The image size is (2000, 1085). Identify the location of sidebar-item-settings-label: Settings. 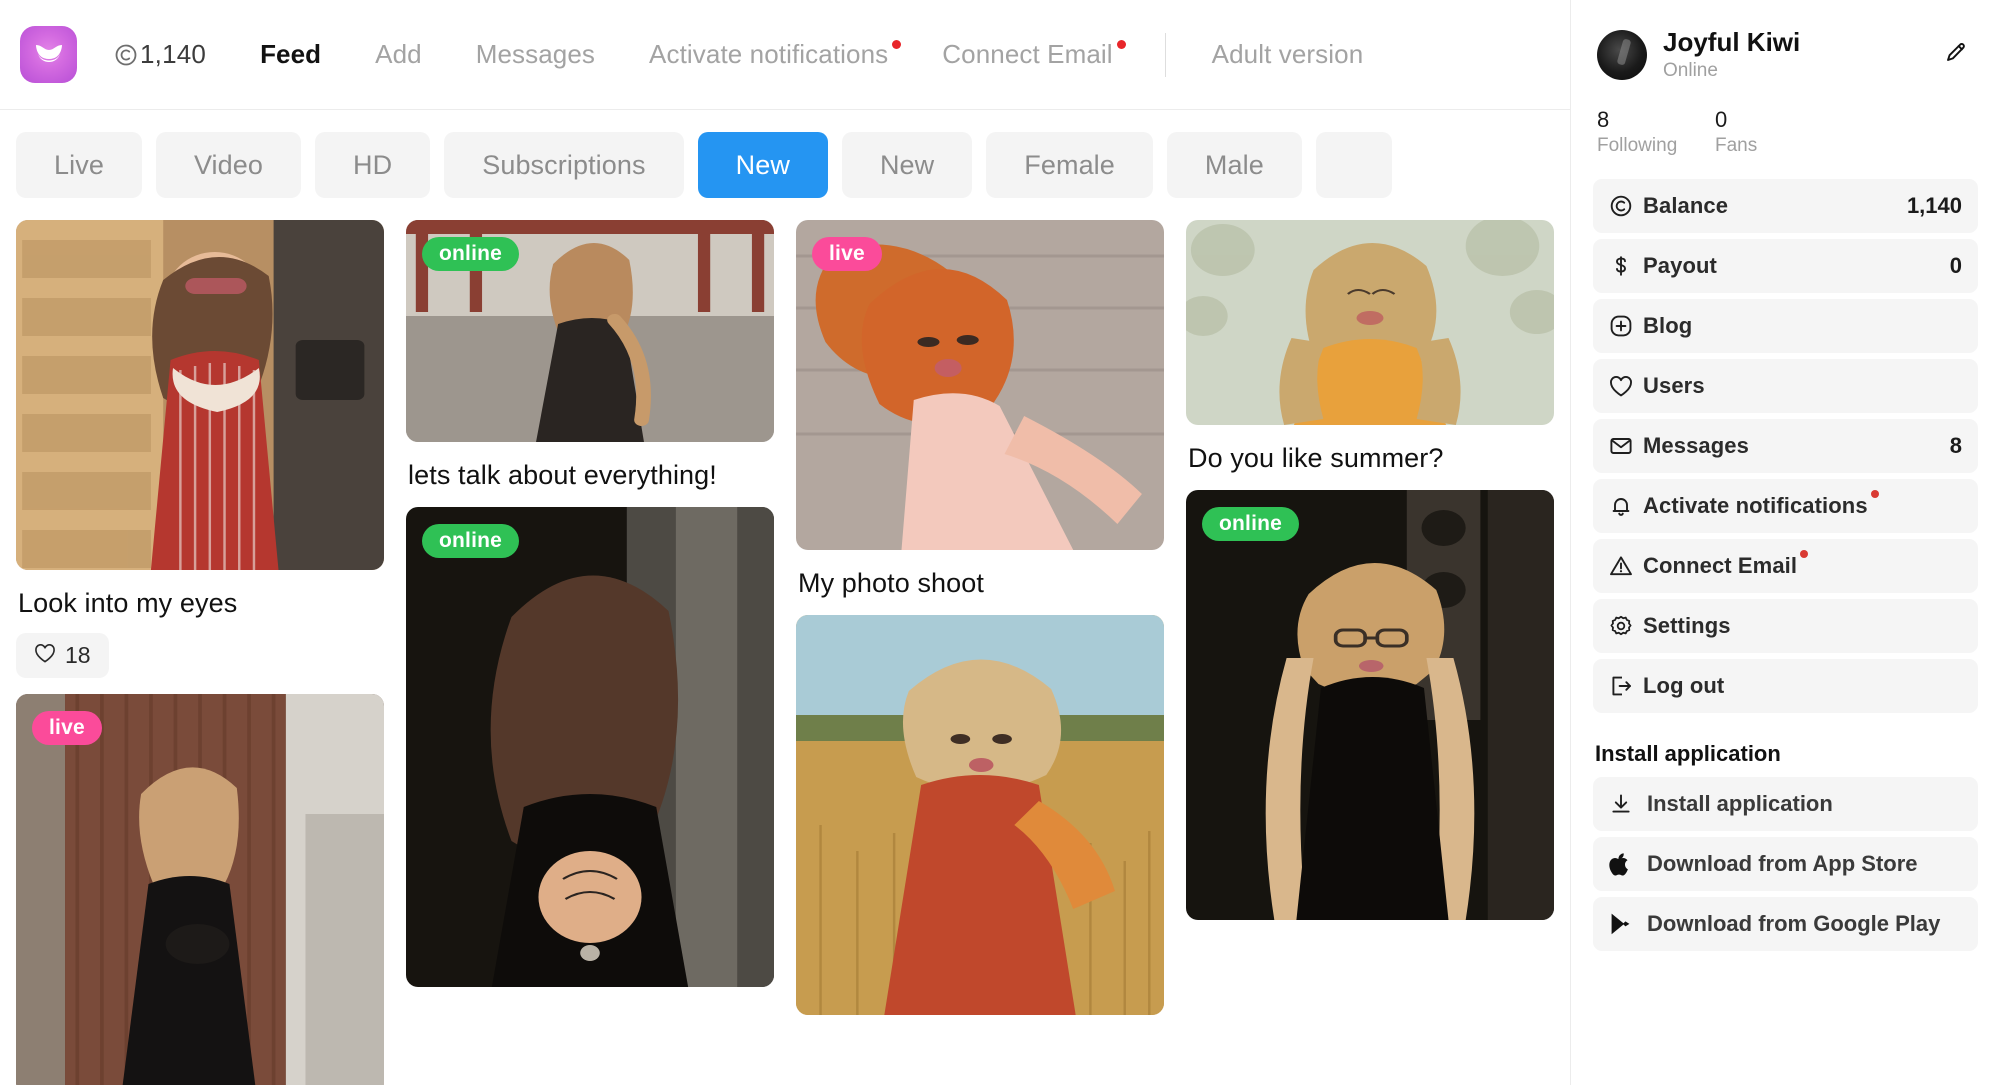
(1687, 626).